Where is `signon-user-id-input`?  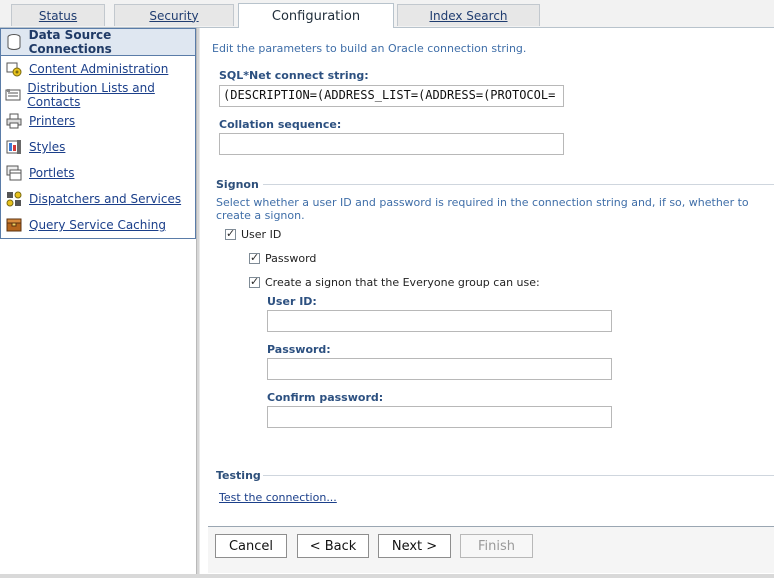 signon-user-id-input is located at coordinates (439, 321).